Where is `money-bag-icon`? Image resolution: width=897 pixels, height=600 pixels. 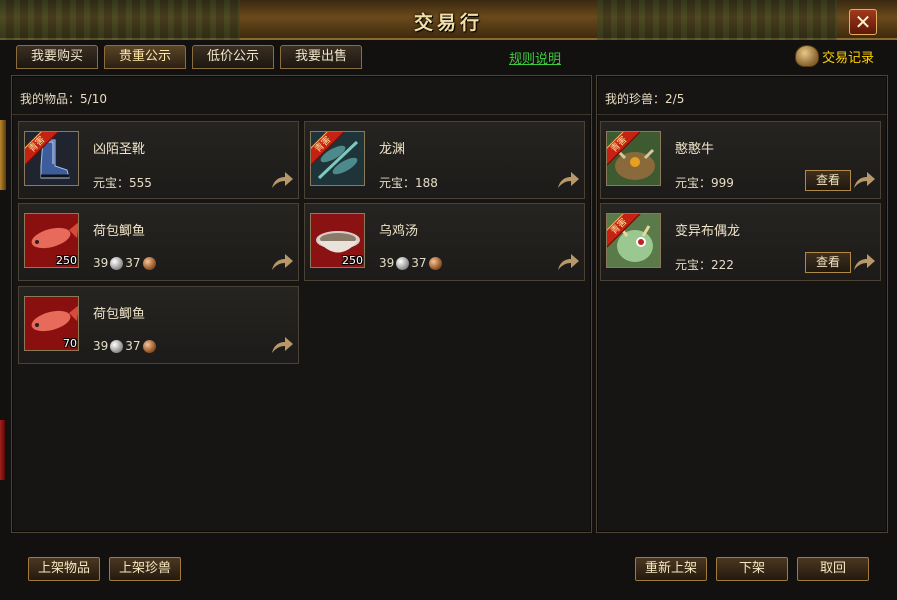 money-bag-icon is located at coordinates (807, 56).